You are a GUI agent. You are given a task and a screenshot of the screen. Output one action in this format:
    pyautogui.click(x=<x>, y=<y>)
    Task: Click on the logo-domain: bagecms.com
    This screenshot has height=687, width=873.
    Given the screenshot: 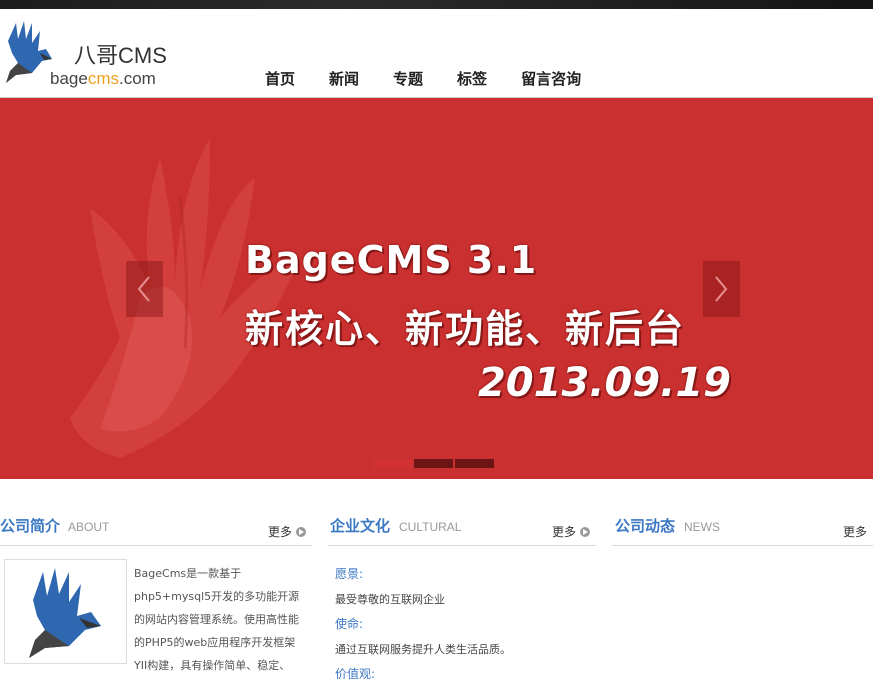 What is the action you would take?
    pyautogui.click(x=103, y=78)
    